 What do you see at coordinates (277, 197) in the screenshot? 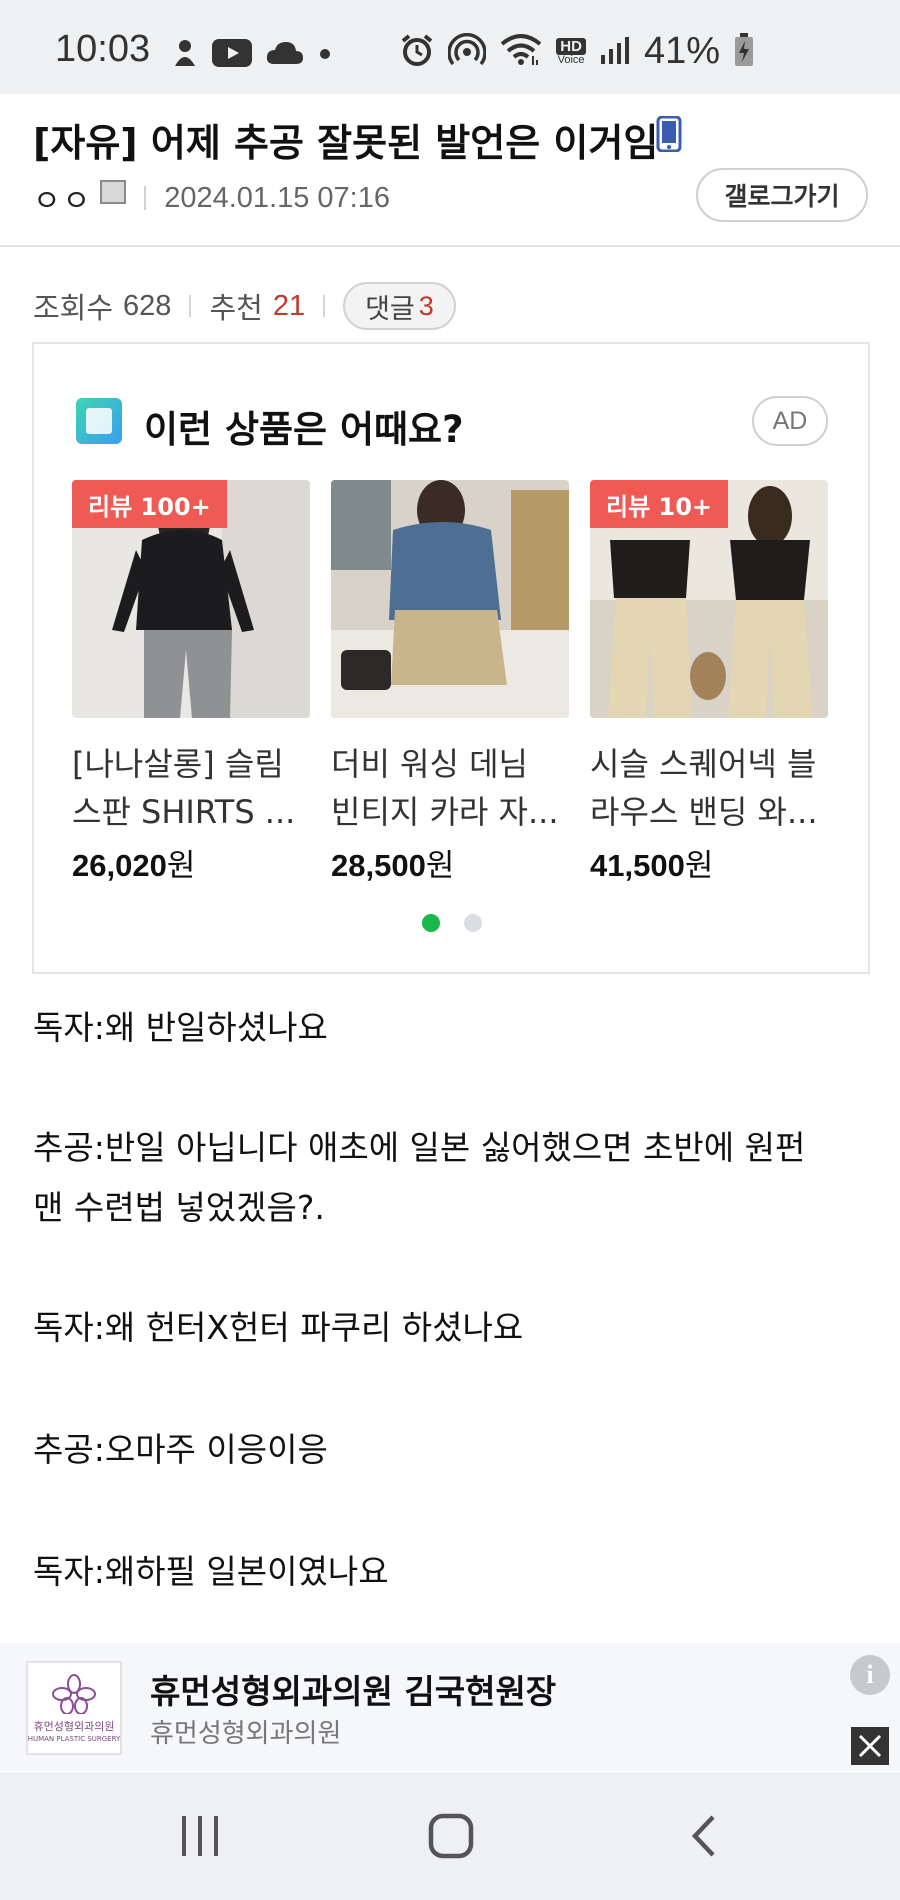
I see `post-date: 2024.01.15 07:16` at bounding box center [277, 197].